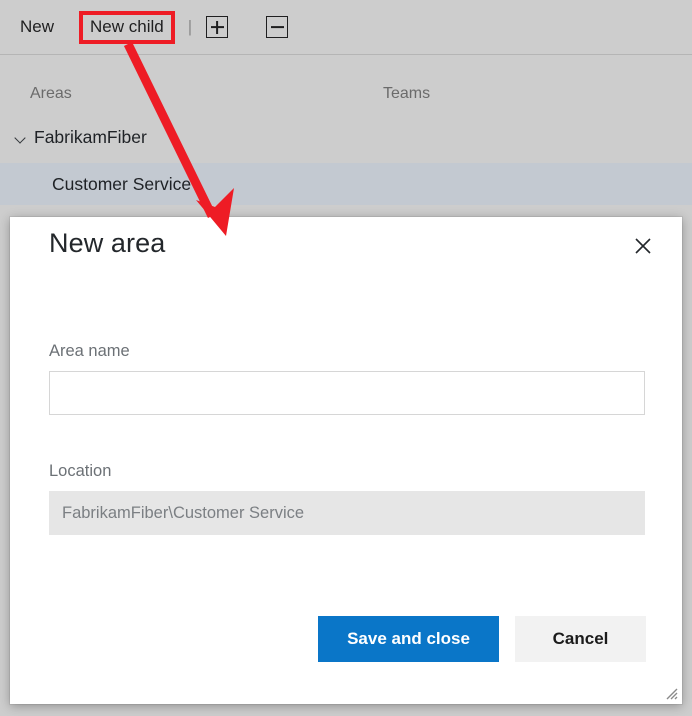  What do you see at coordinates (346, 27) in the screenshot?
I see `toolbar: New New child |` at bounding box center [346, 27].